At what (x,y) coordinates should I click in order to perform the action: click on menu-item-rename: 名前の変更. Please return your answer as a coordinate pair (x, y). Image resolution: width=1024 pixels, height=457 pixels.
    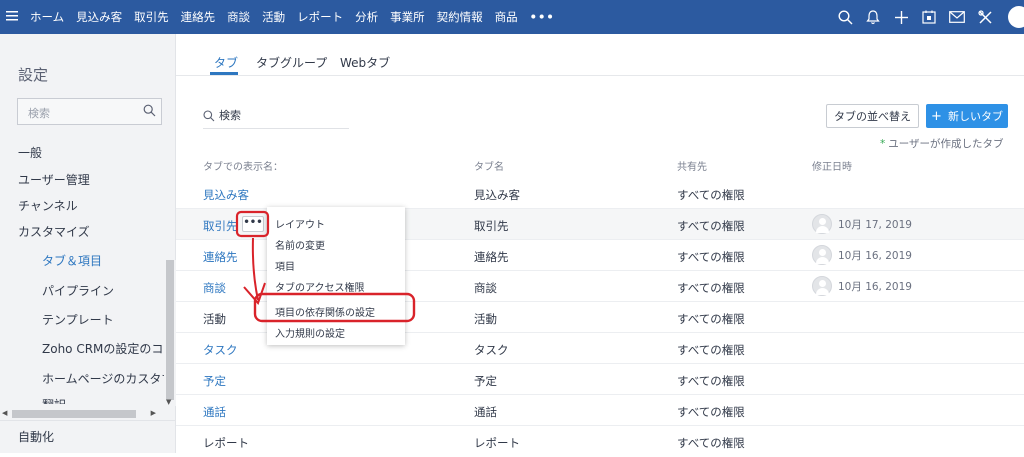
    Looking at the image, I should click on (300, 244).